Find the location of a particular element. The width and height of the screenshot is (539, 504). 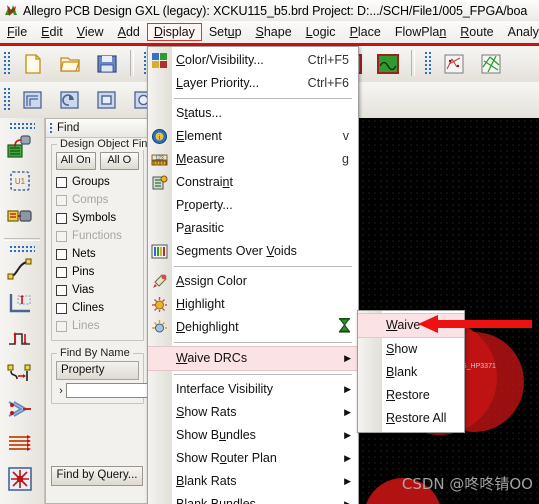

menu-item-interface-visibility: Interface Visibility ▶ is located at coordinates (253, 389).